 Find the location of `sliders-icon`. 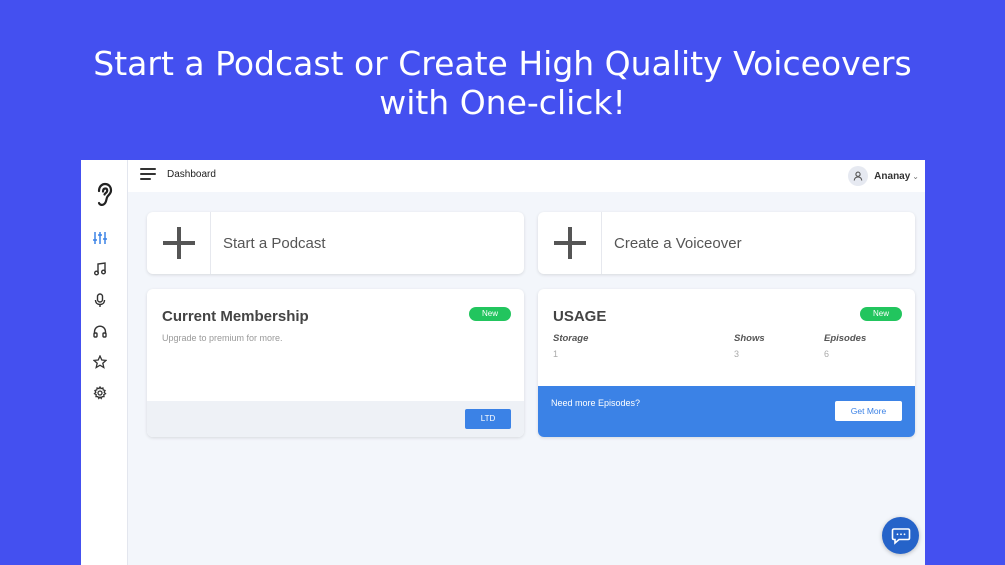

sliders-icon is located at coordinates (100, 238).